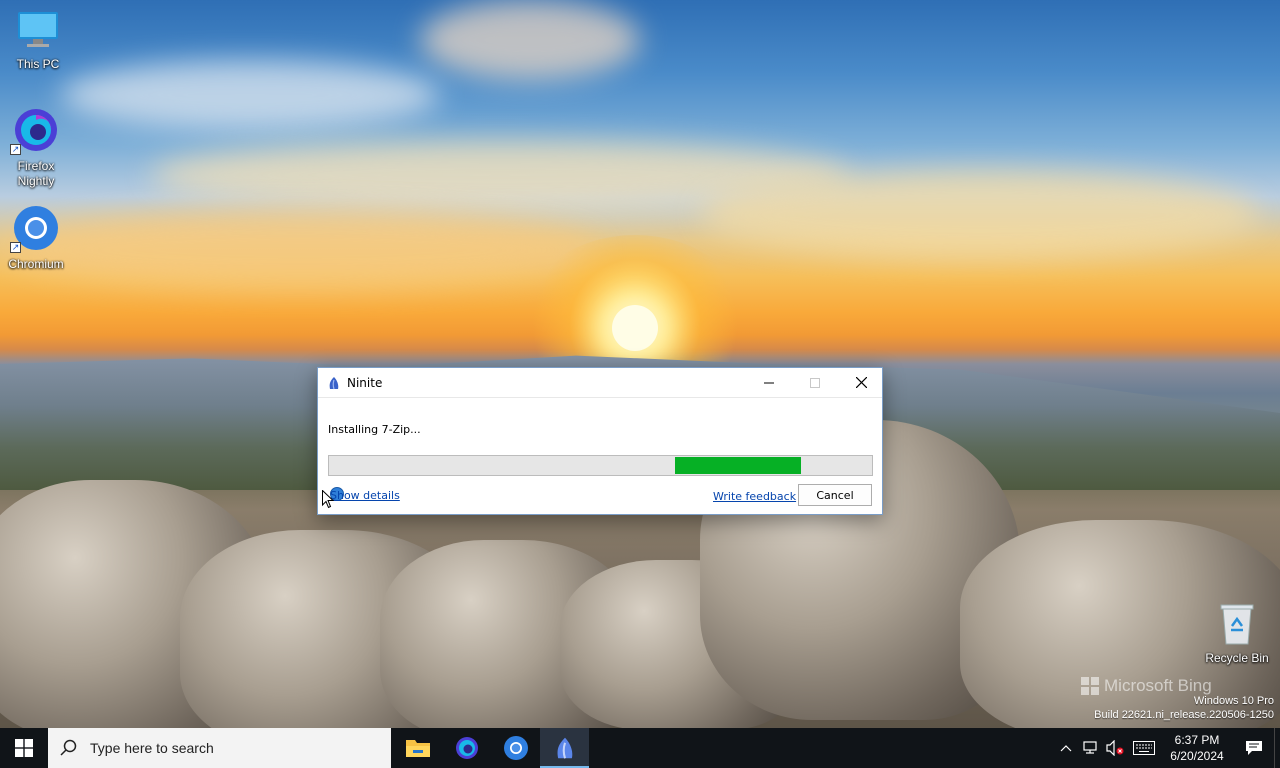  I want to click on search-icon, so click(68, 747).